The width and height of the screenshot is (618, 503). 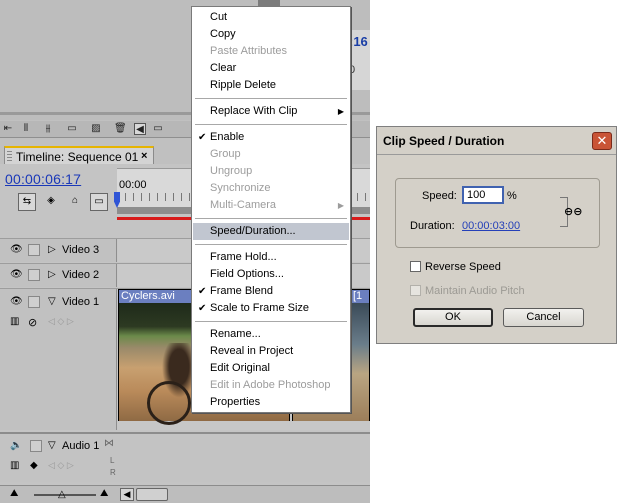 What do you see at coordinates (27, 202) in the screenshot?
I see `snap-icon: ⇆` at bounding box center [27, 202].